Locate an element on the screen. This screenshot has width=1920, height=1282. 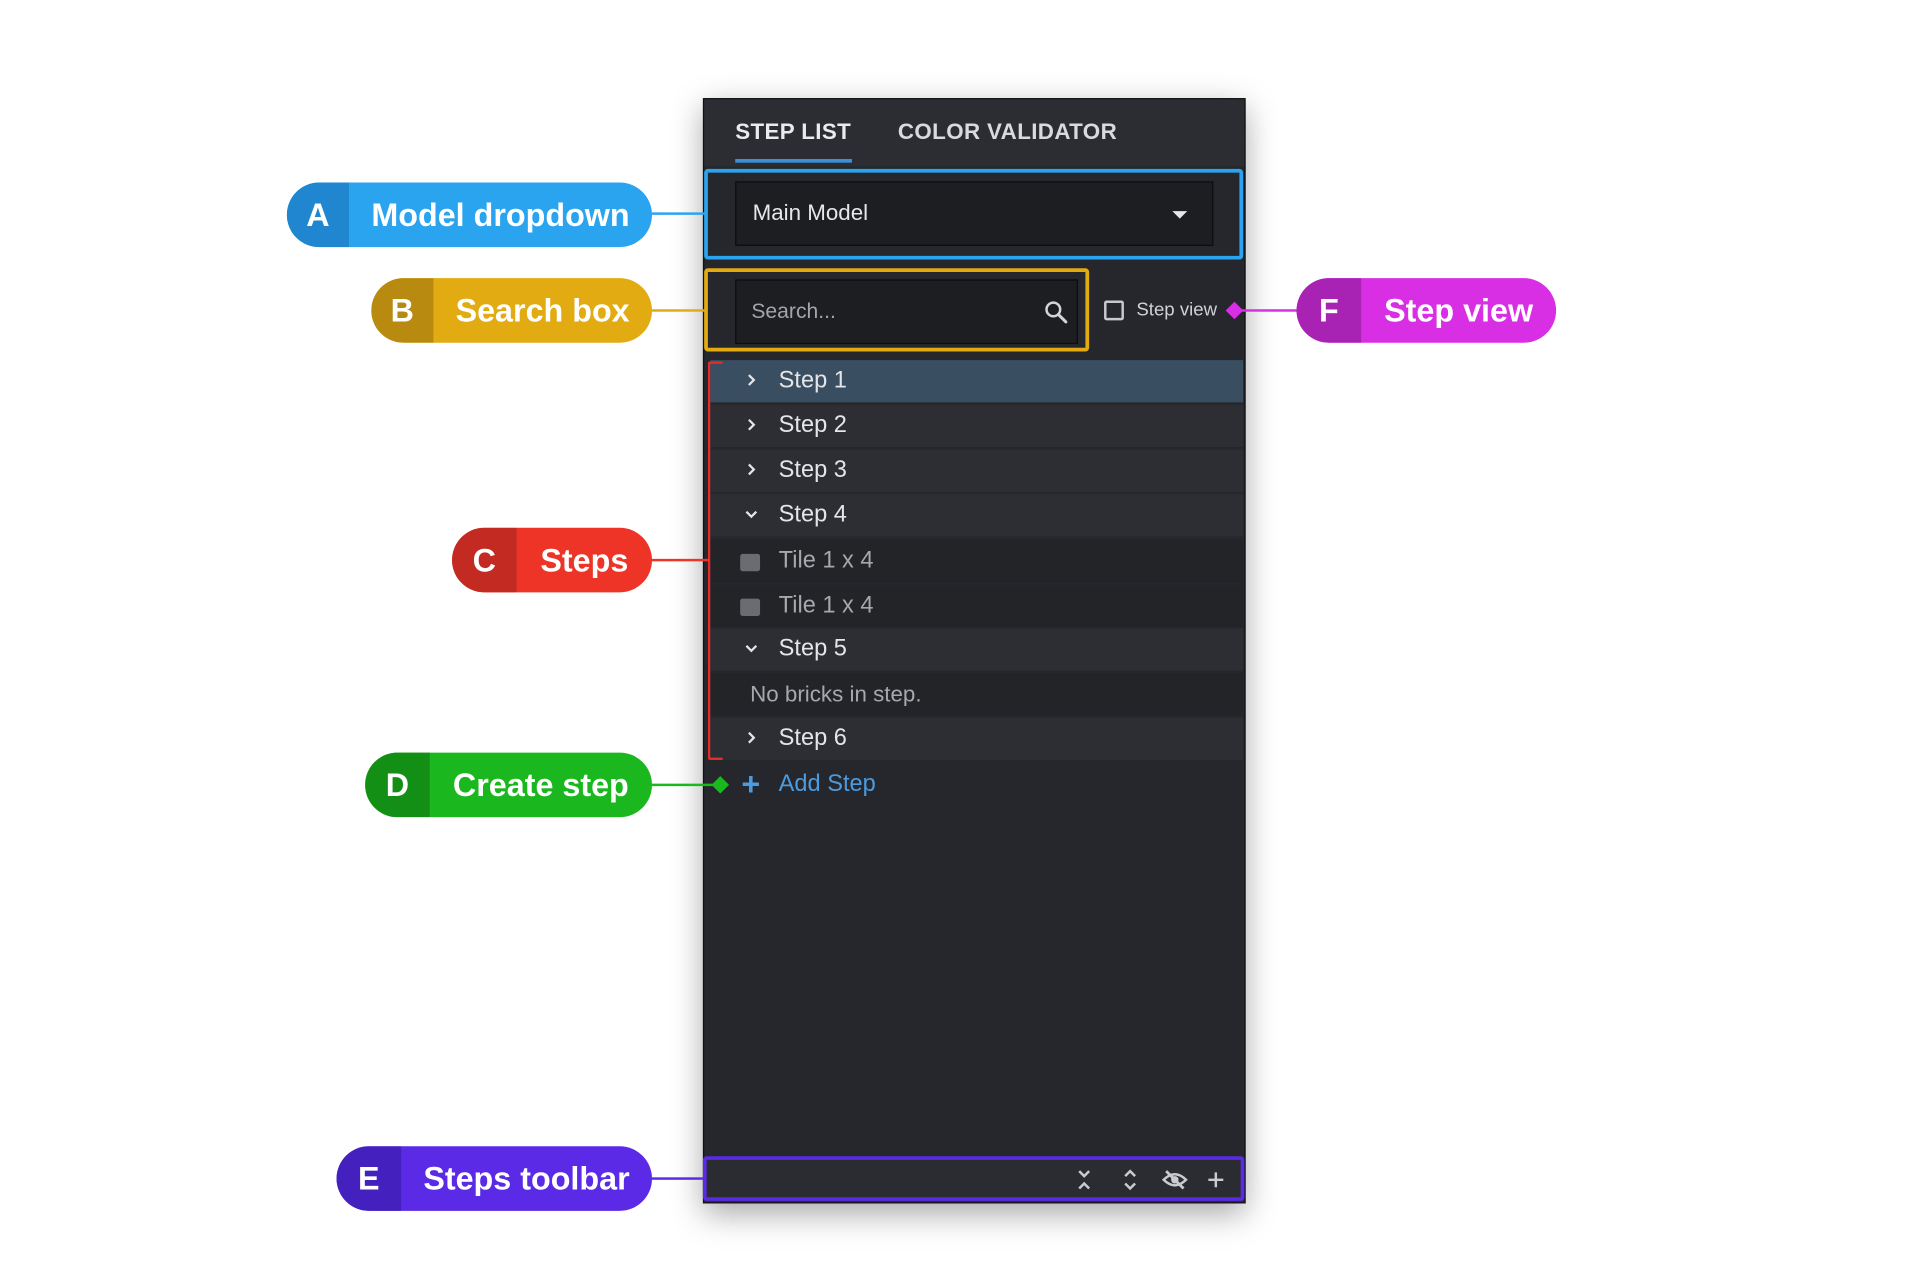
step-label: Step 5 is located at coordinates (812, 648).